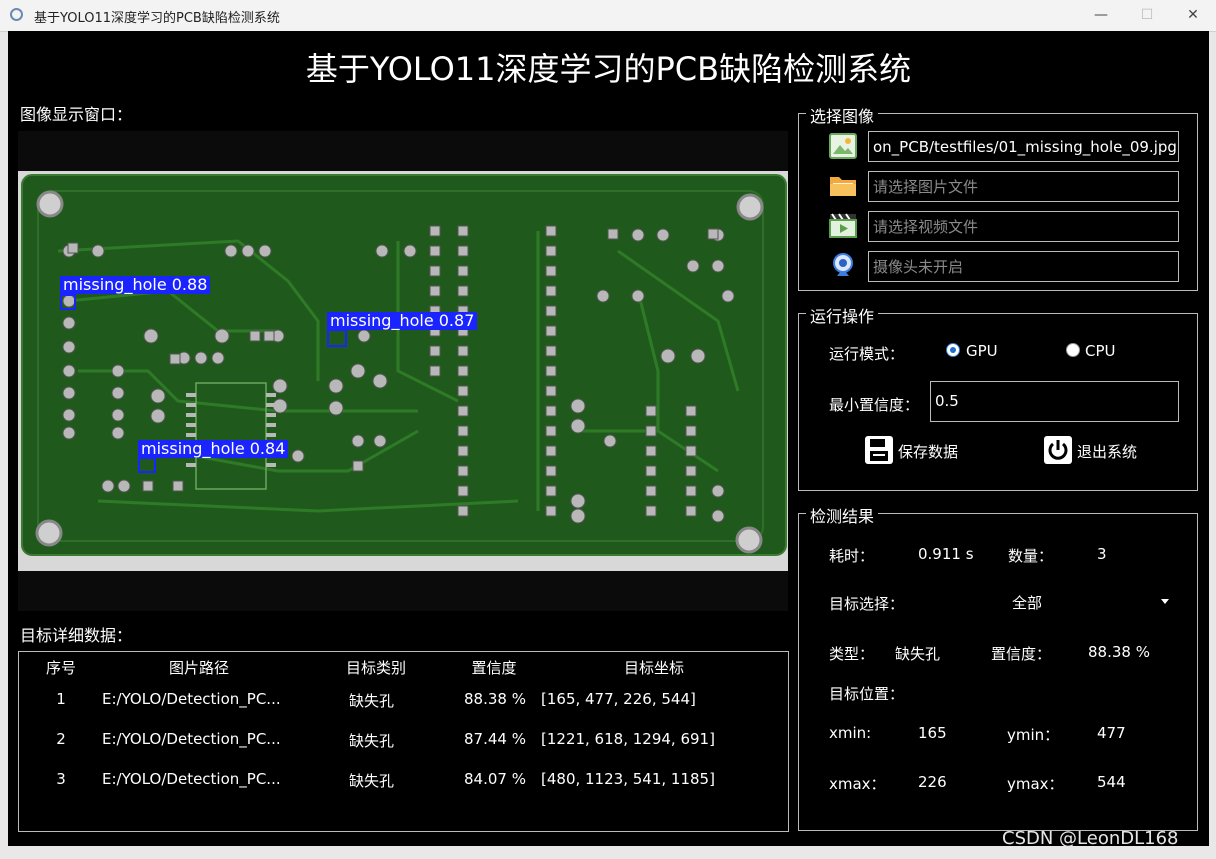 The width and height of the screenshot is (1216, 859). I want to click on minimize-button: —, so click(1101, 15).